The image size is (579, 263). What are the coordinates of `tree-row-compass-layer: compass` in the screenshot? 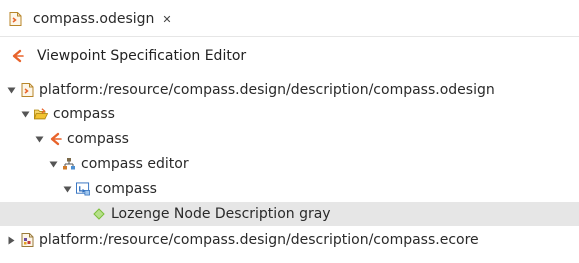 It's located at (320, 189).